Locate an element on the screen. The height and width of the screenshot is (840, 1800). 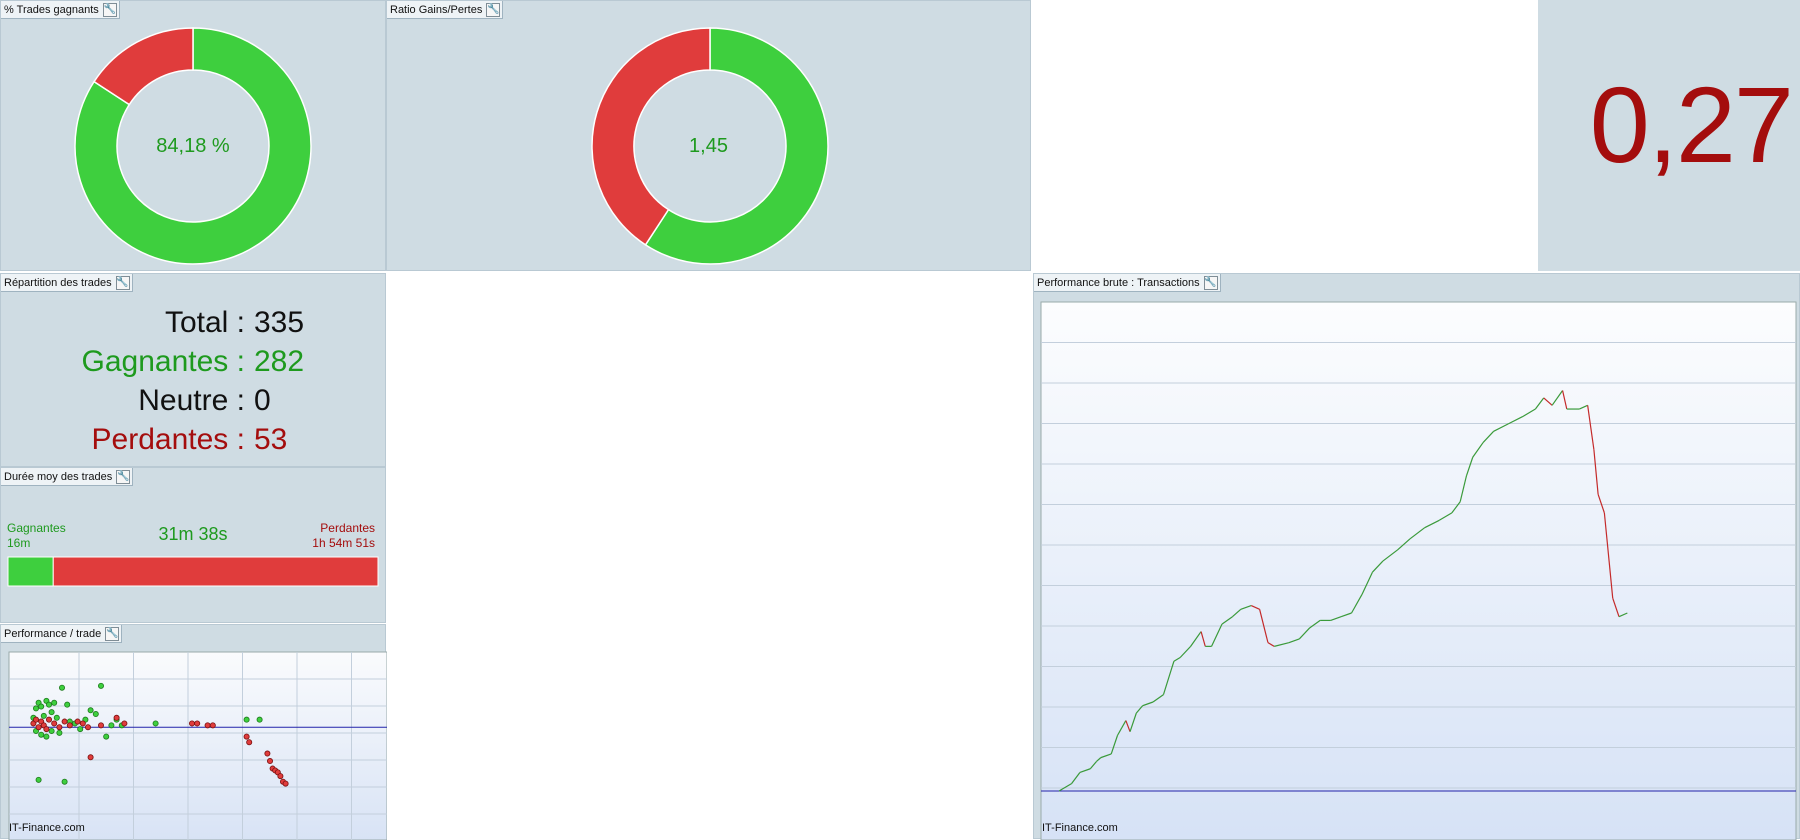
gain-loss-title: Ratio Gains/Pertes is located at coordinates (436, 9).